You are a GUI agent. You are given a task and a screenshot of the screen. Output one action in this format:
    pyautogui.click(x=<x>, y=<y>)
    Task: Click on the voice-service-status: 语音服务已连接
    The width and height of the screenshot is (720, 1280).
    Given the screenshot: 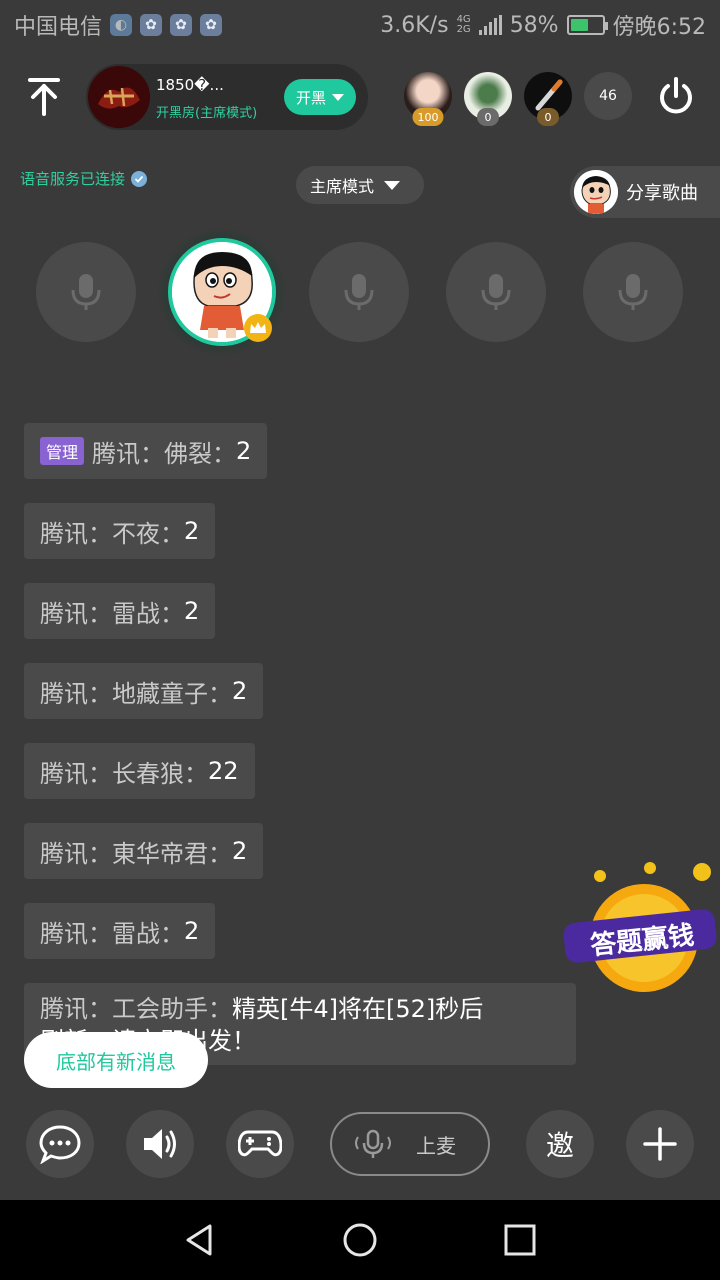 What is the action you would take?
    pyautogui.click(x=84, y=178)
    